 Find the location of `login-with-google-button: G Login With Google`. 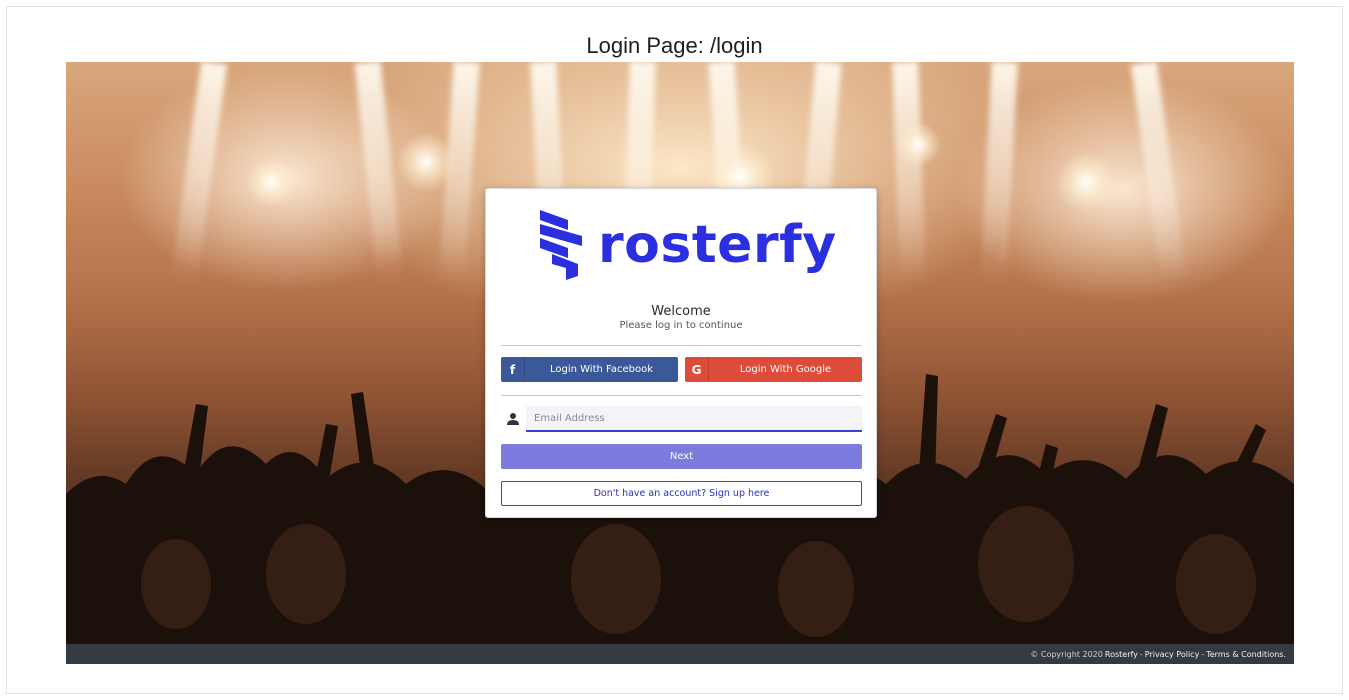

login-with-google-button: G Login With Google is located at coordinates (773, 369).